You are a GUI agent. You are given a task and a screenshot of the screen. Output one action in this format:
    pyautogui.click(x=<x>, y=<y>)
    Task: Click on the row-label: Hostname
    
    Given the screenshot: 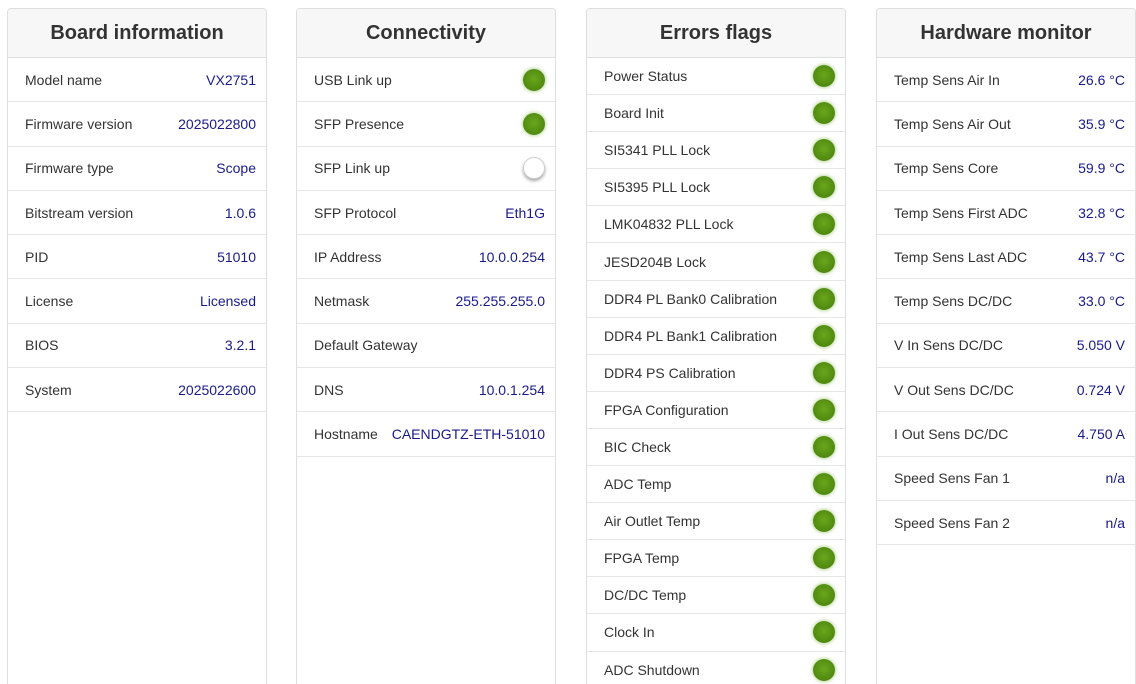 What is the action you would take?
    pyautogui.click(x=346, y=434)
    